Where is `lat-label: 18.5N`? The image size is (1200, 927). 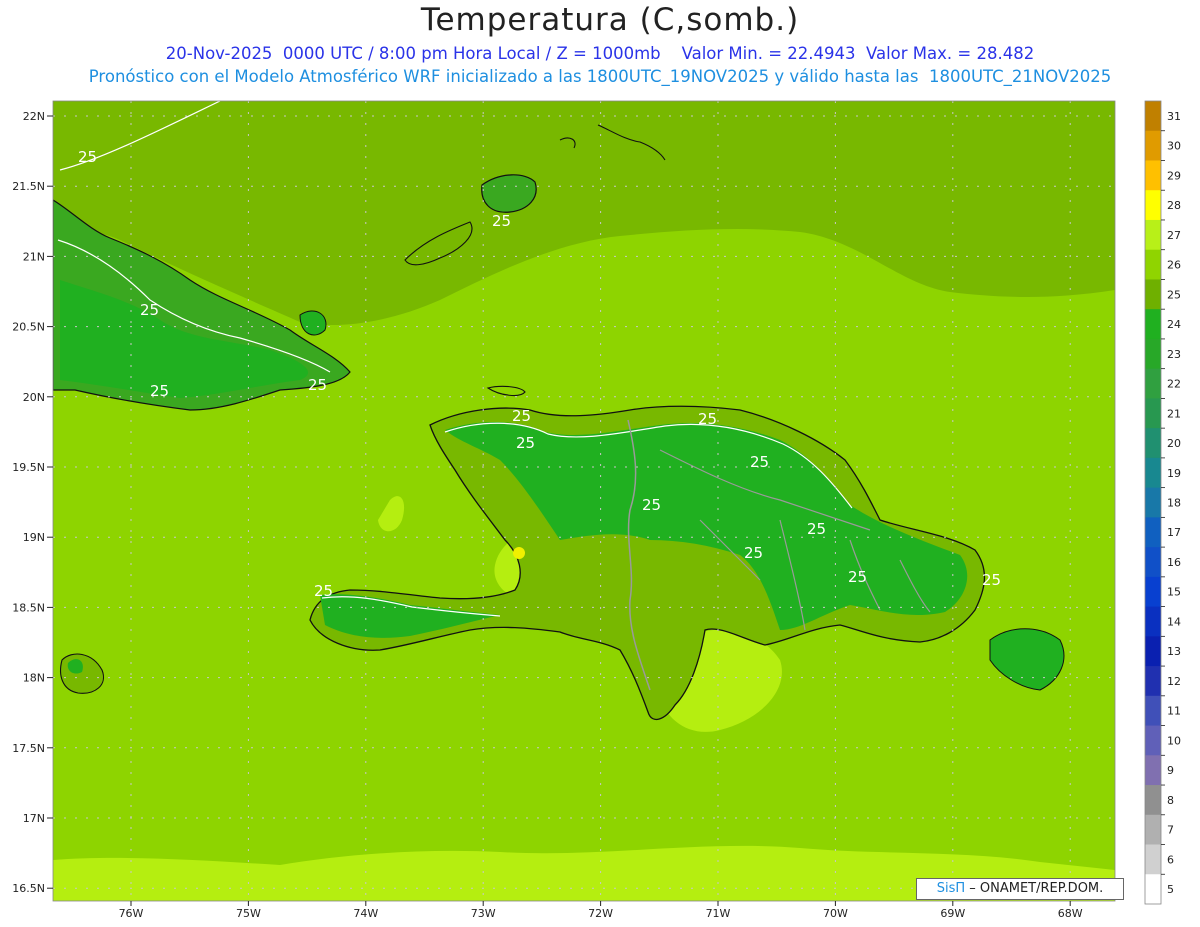 lat-label: 18.5N is located at coordinates (28, 607).